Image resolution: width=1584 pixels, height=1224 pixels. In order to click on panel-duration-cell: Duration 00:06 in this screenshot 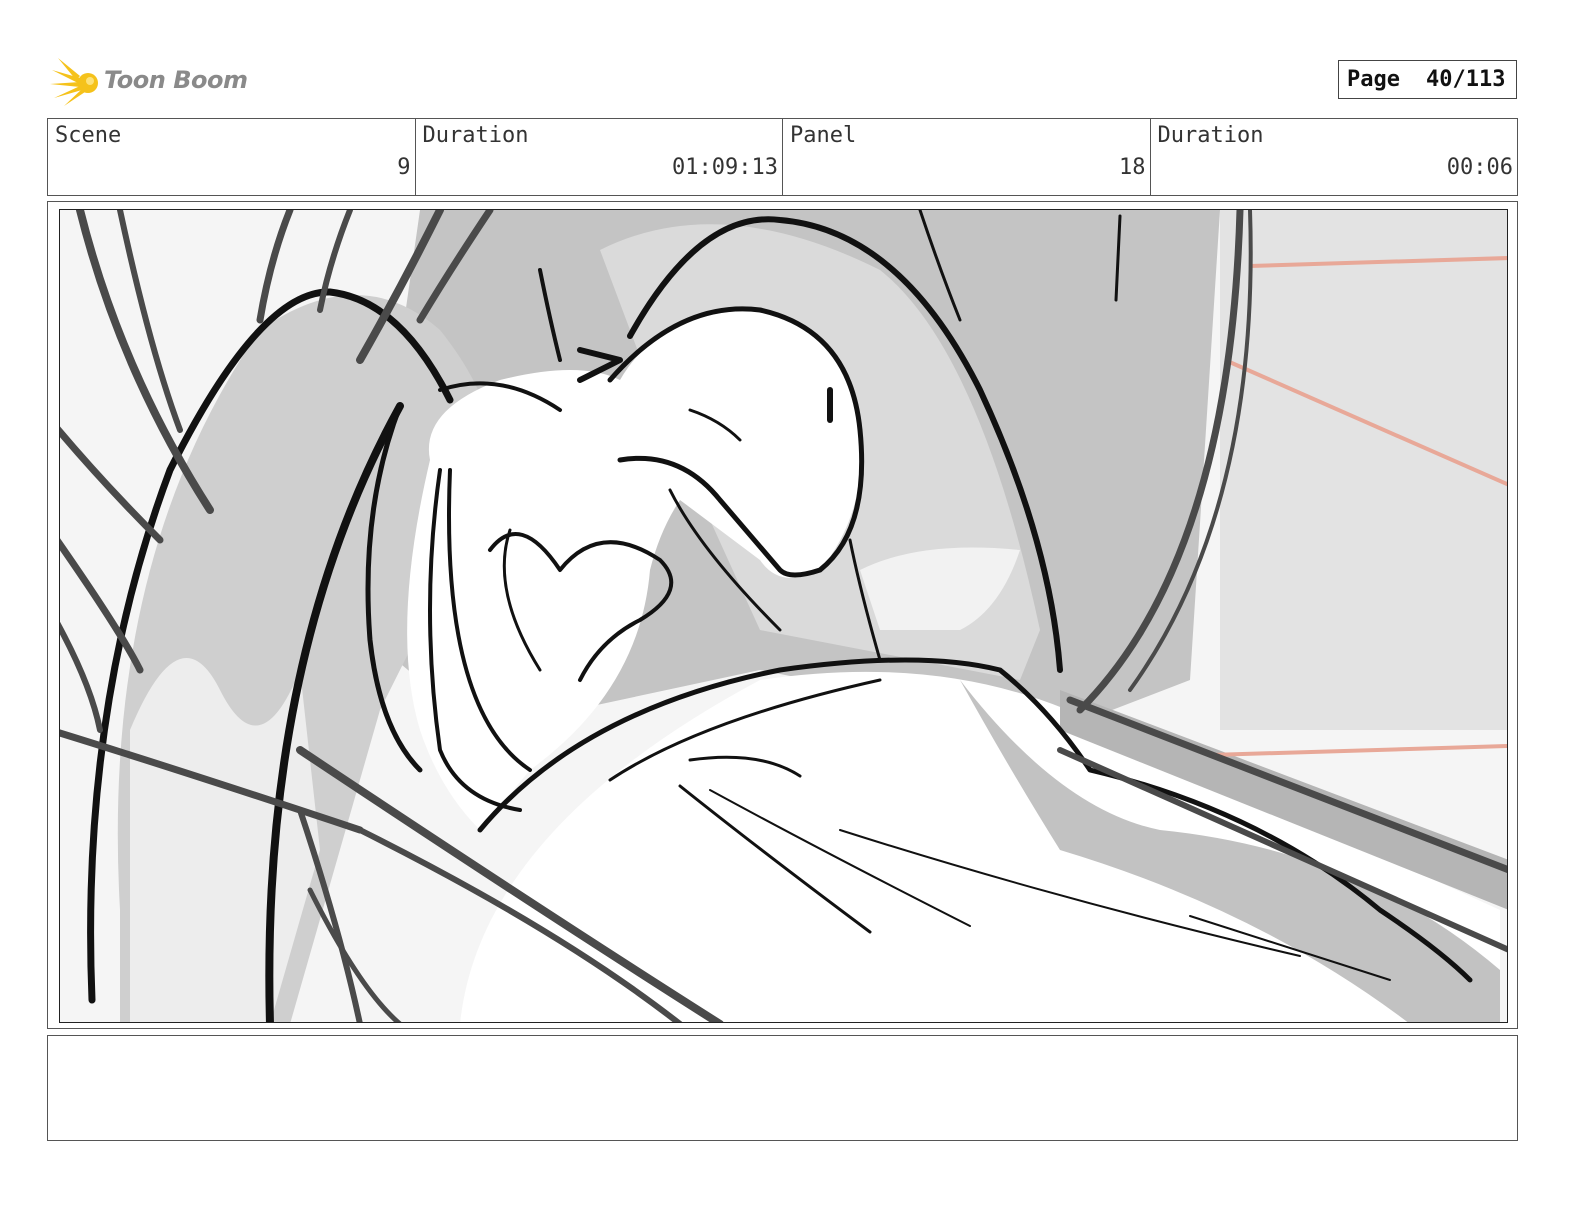, I will do `click(1334, 157)`.